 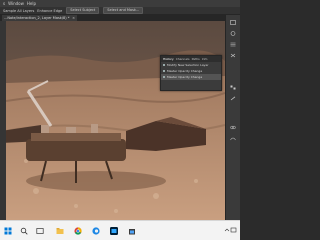 I want to click on tray-icons, so click(x=230, y=230).